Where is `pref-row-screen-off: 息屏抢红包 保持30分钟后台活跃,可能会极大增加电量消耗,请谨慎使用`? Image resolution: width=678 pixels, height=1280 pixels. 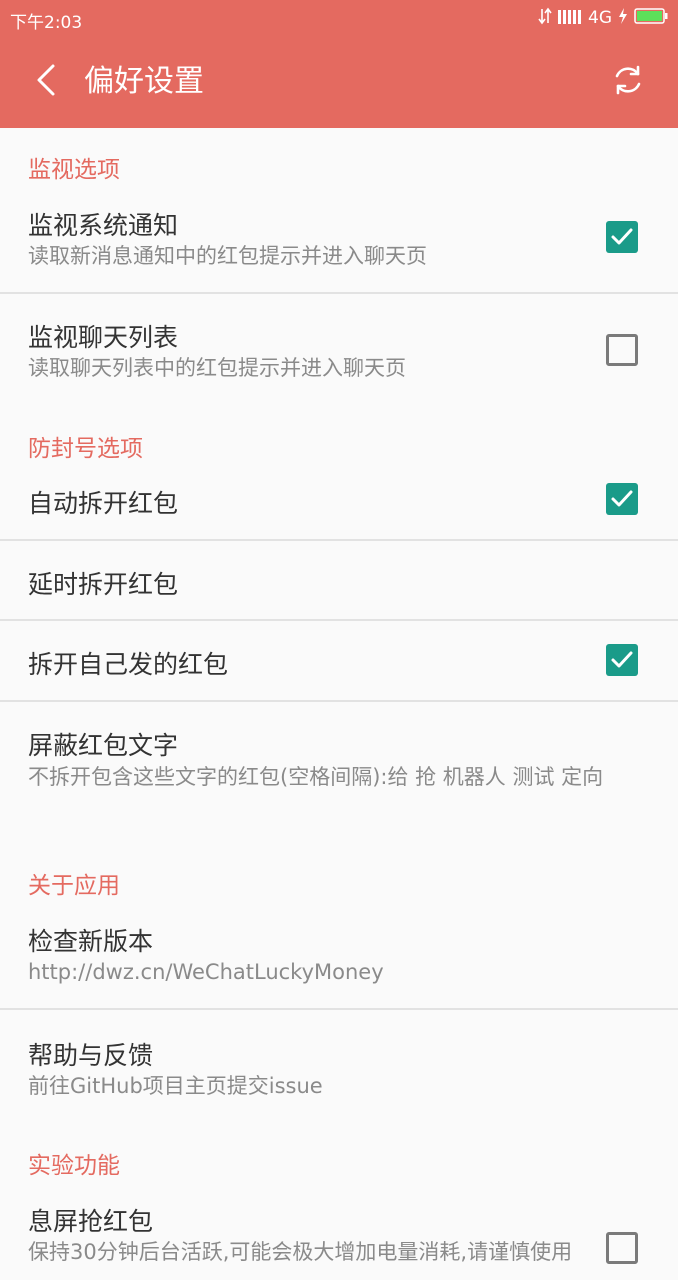
pref-row-screen-off: 息屏抢红包 保持30分钟后台活跃,可能会极大增加电量消耗,请谨慎使用 is located at coordinates (339, 1236).